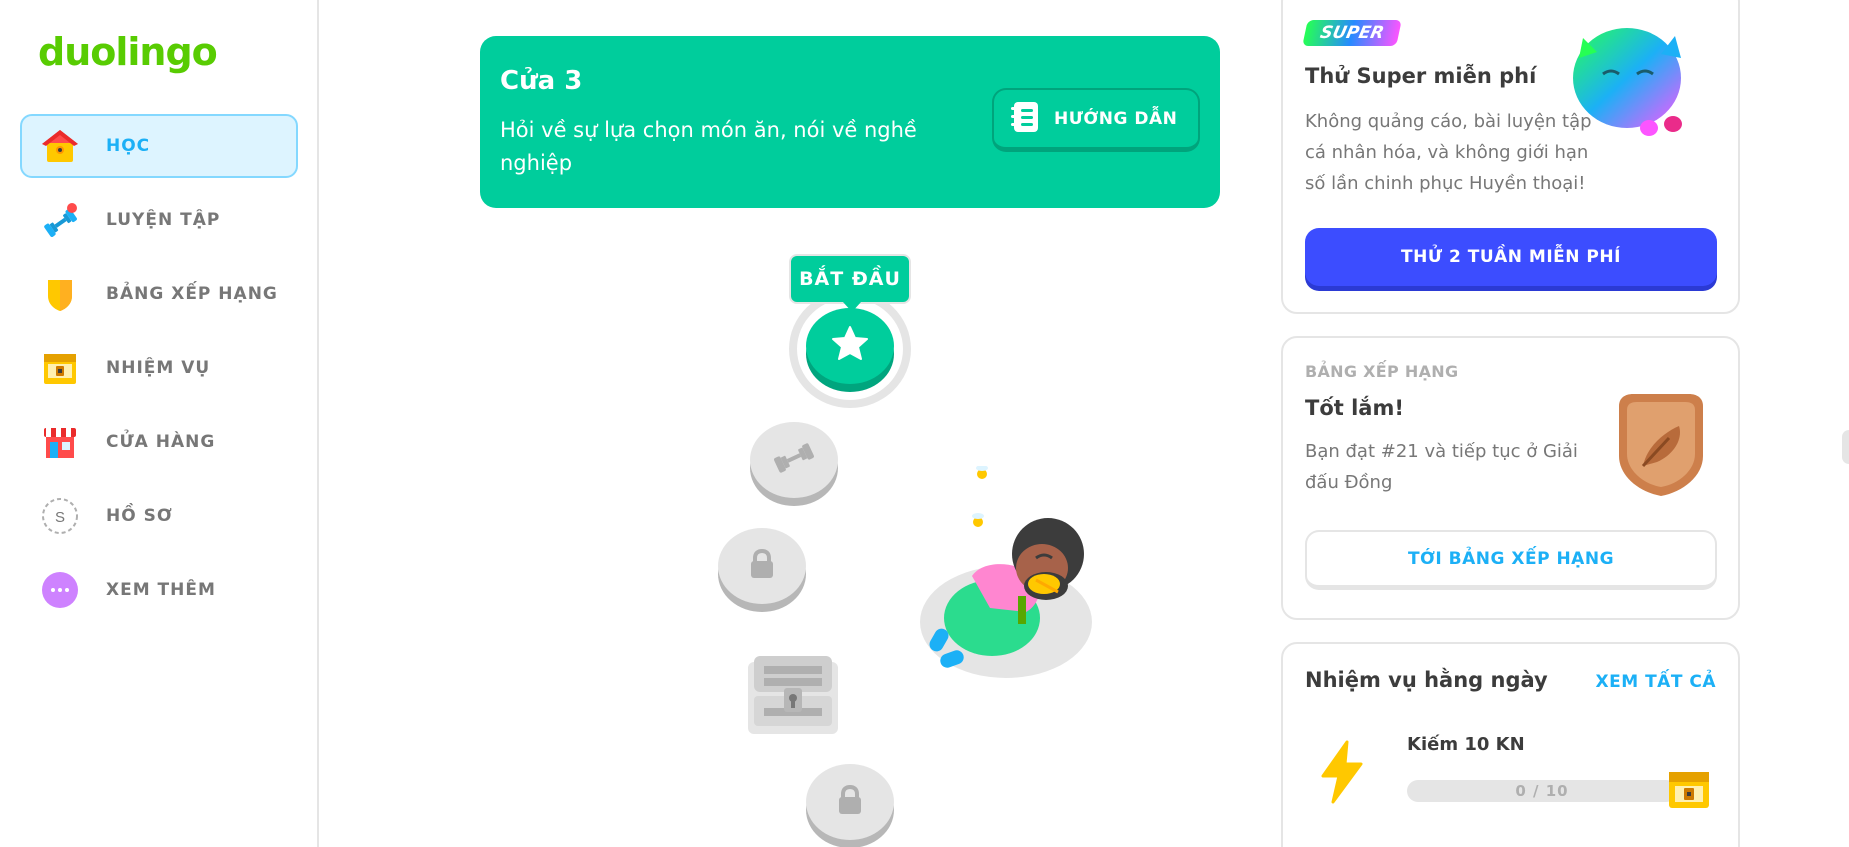 The width and height of the screenshot is (1849, 847). Describe the element at coordinates (1342, 774) in the screenshot. I see `lightning-bolt-icon` at that location.